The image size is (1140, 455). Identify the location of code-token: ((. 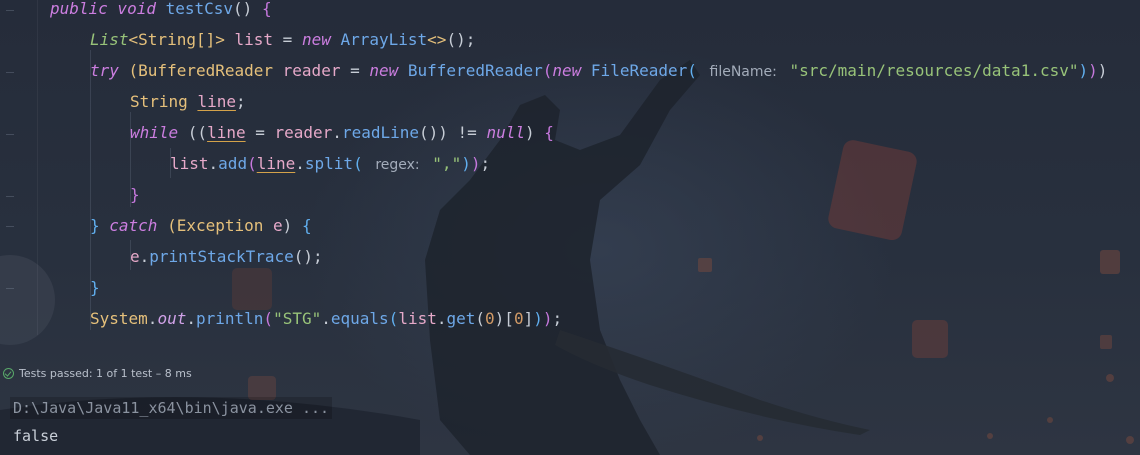
(197, 132).